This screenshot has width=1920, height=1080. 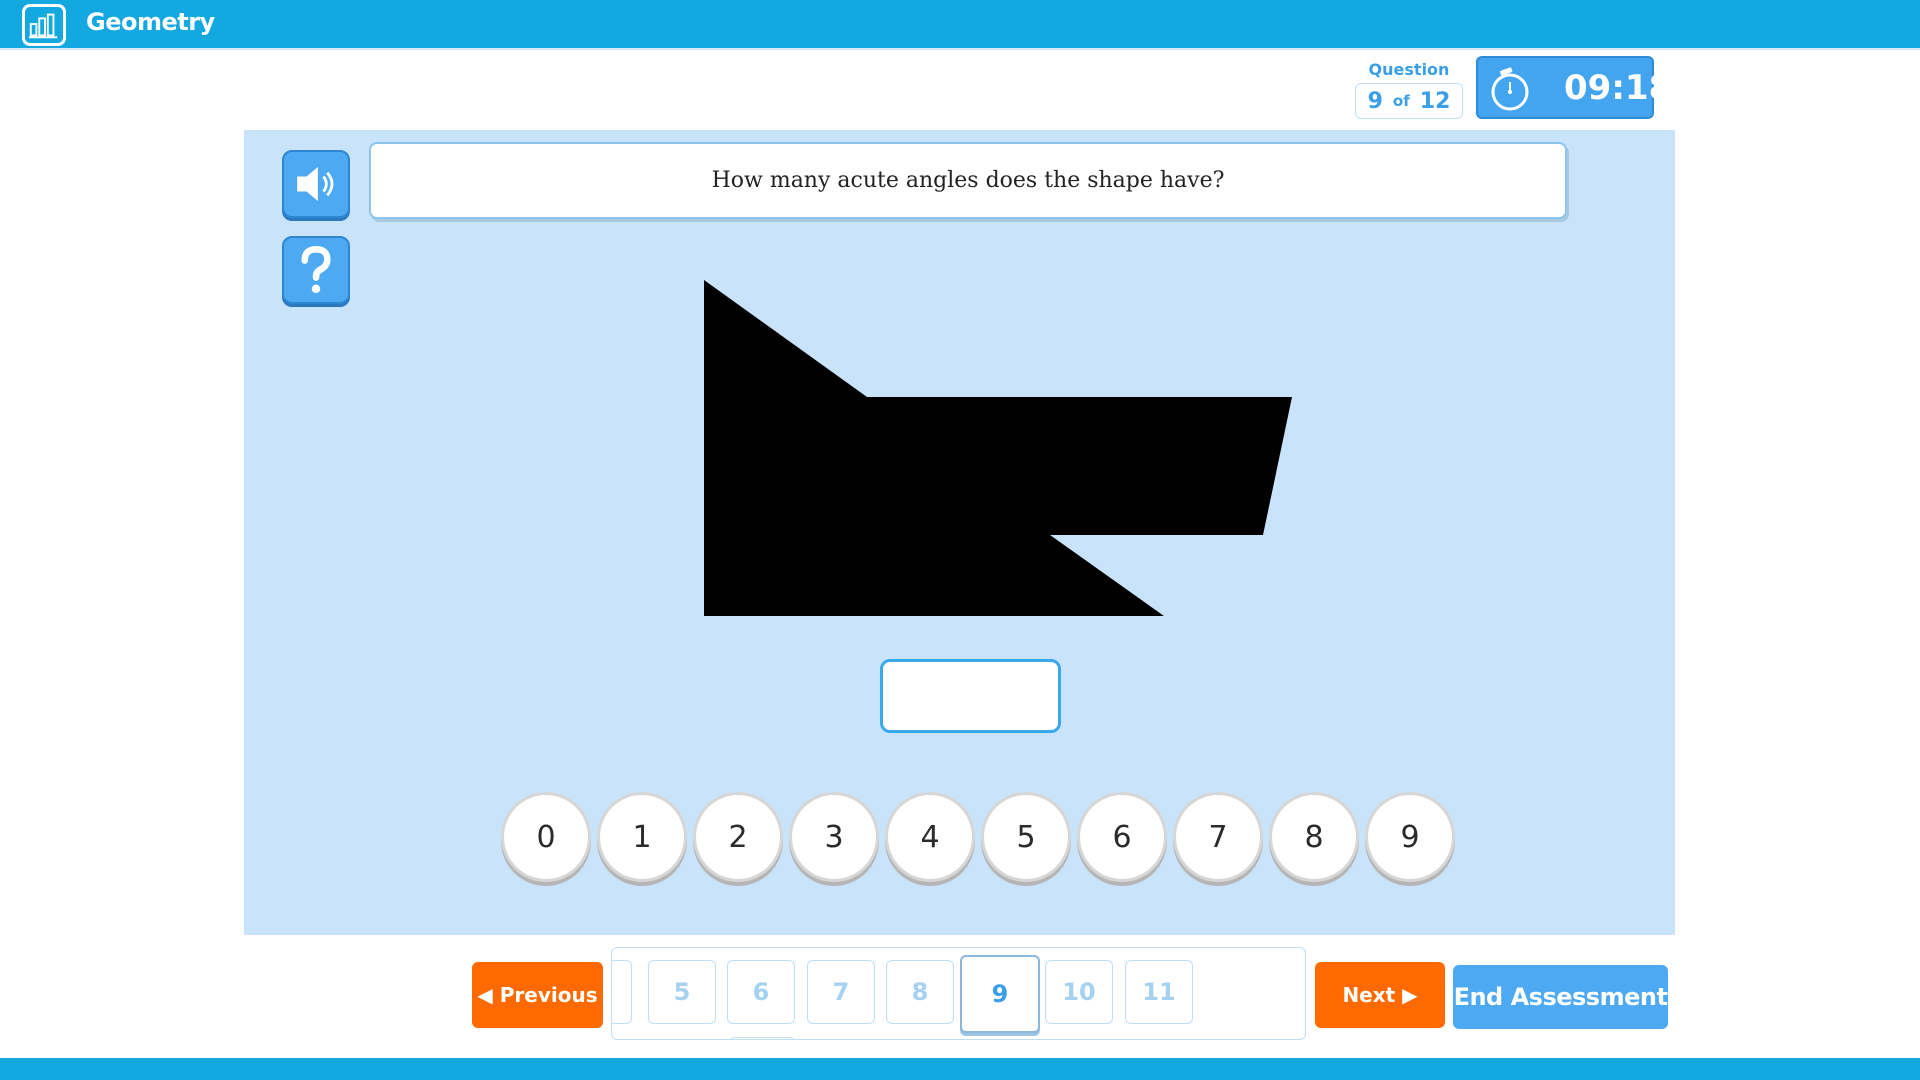 I want to click on app-logo-icon, so click(x=44, y=25).